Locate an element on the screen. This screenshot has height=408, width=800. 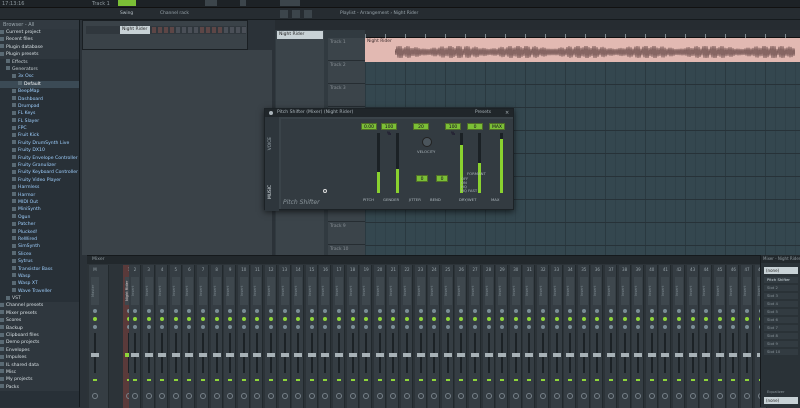
mixer-strip: 28 Insert is located at coordinates (488, 336).